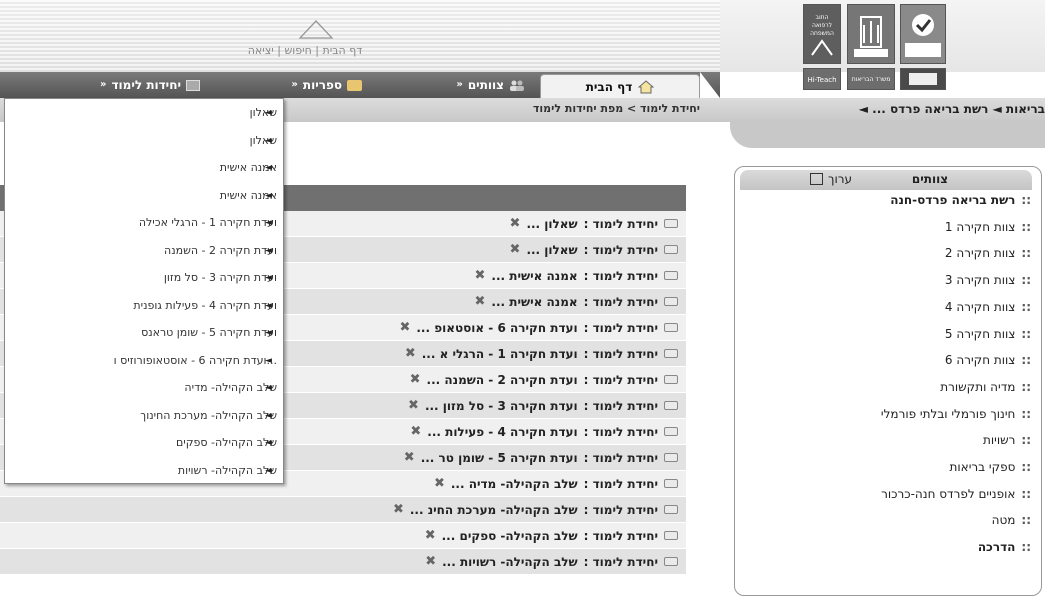  What do you see at coordinates (887, 258) in the screenshot?
I see `team-list-item: ::צוות חקירה 2` at bounding box center [887, 258].